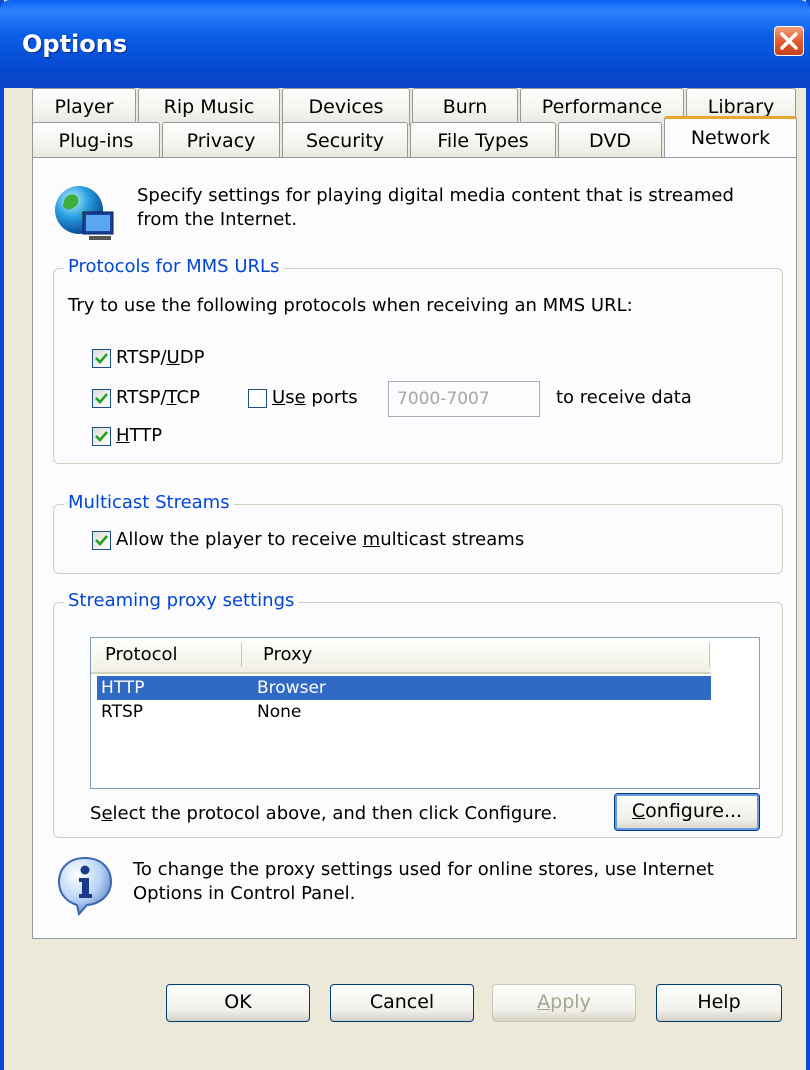 This screenshot has width=810, height=1070. I want to click on proxy-list: Protocol Proxy HTTP Browser RTSP None, so click(425, 713).